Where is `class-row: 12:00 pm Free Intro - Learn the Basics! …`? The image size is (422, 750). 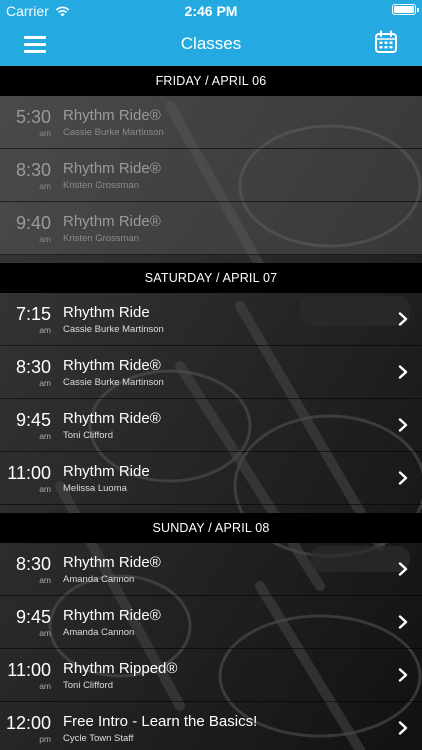 class-row: 12:00 pm Free Intro - Learn the Basics! … is located at coordinates (211, 726).